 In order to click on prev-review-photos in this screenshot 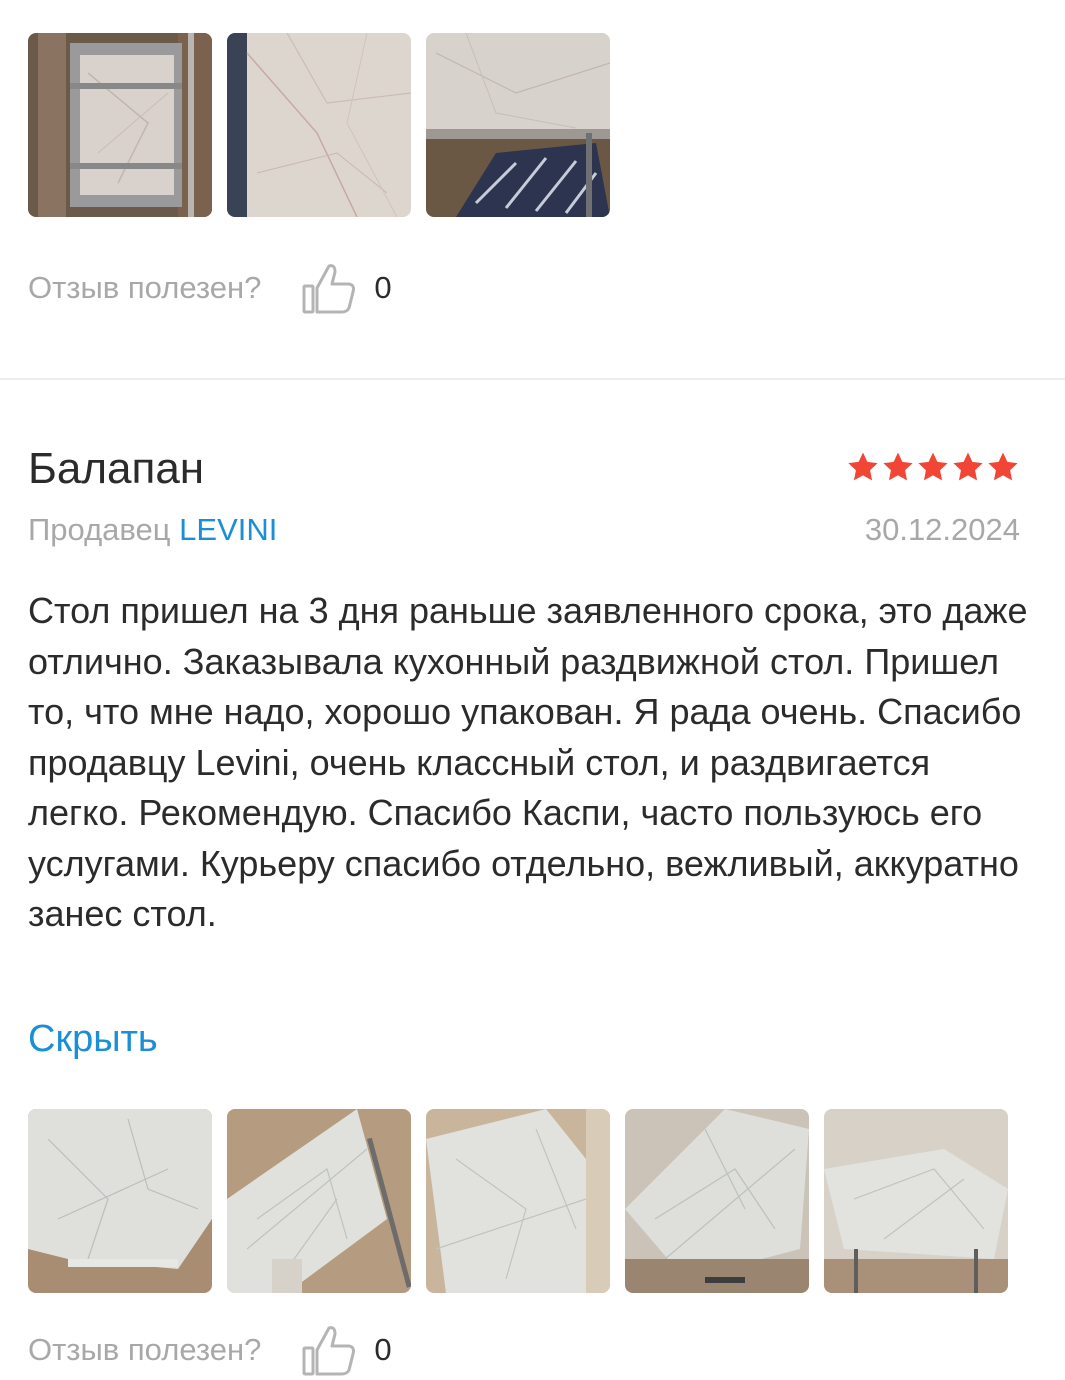, I will do `click(319, 125)`.